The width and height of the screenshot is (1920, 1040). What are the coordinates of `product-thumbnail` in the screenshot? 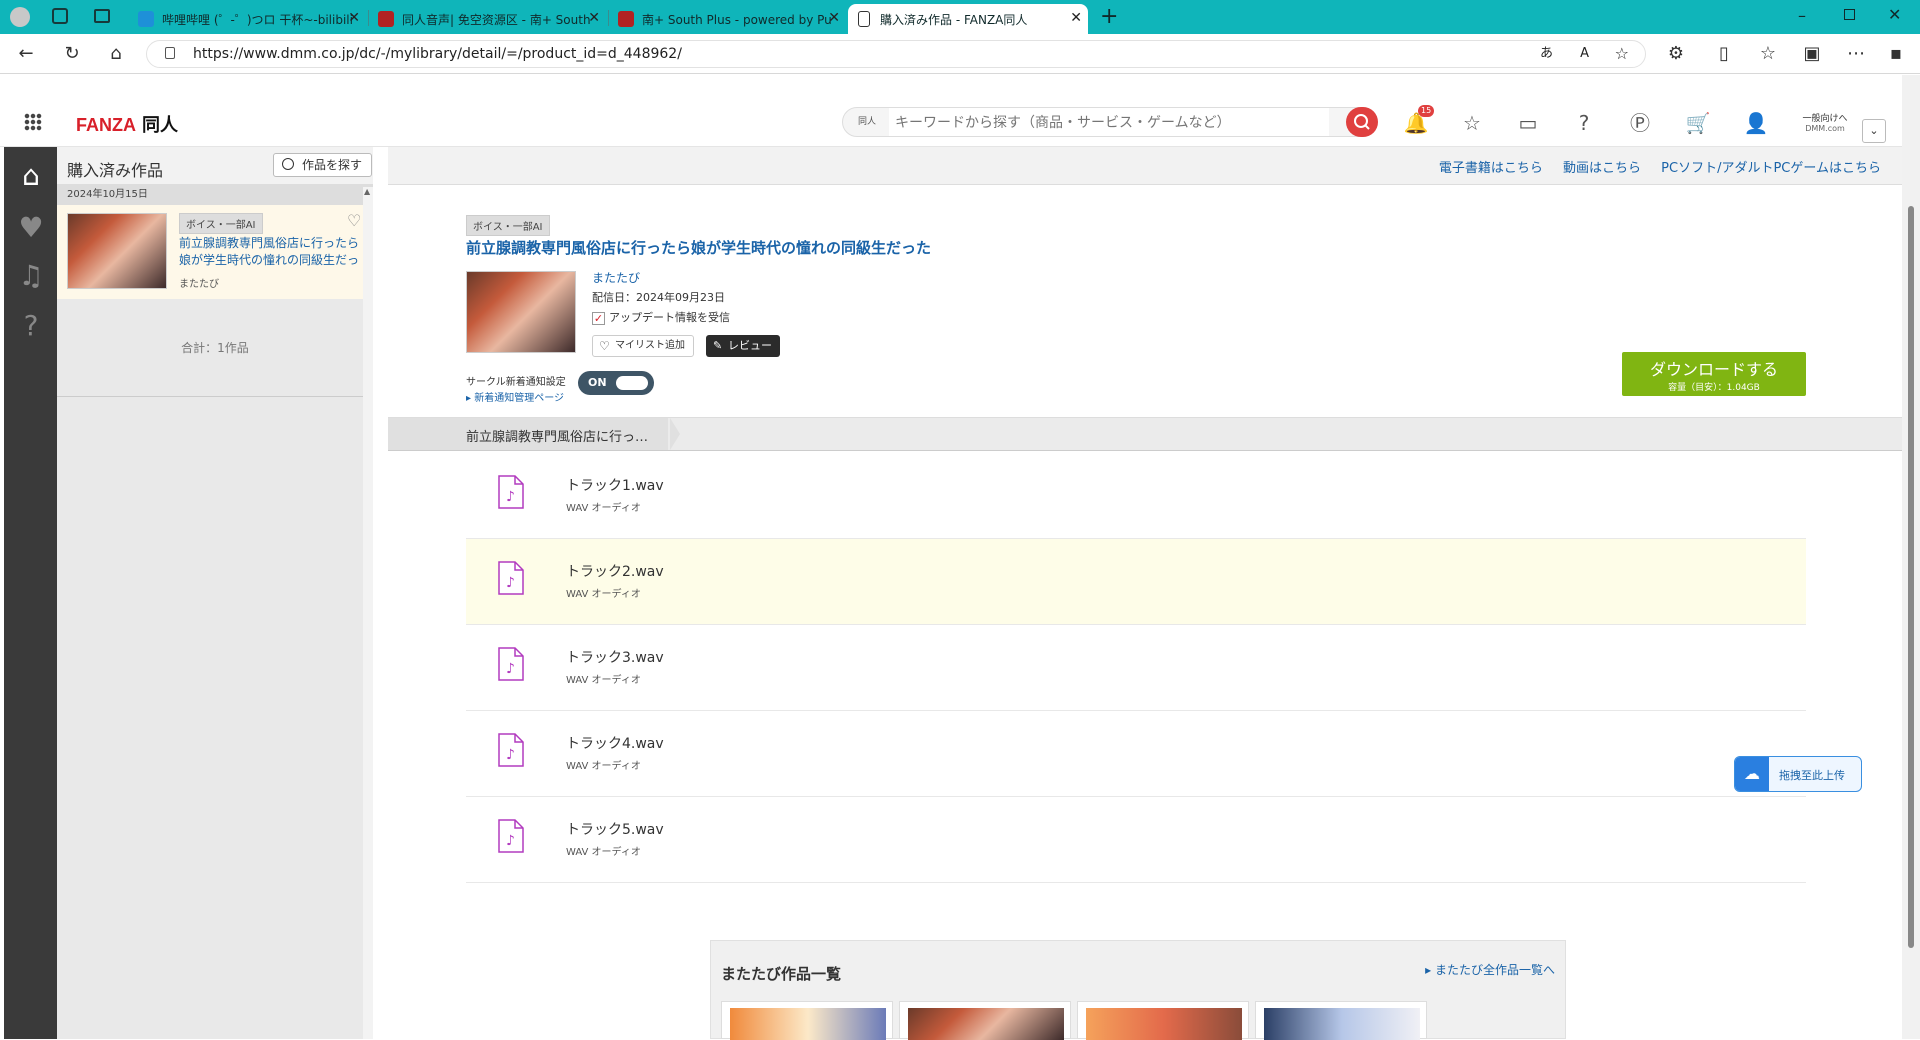 It's located at (521, 312).